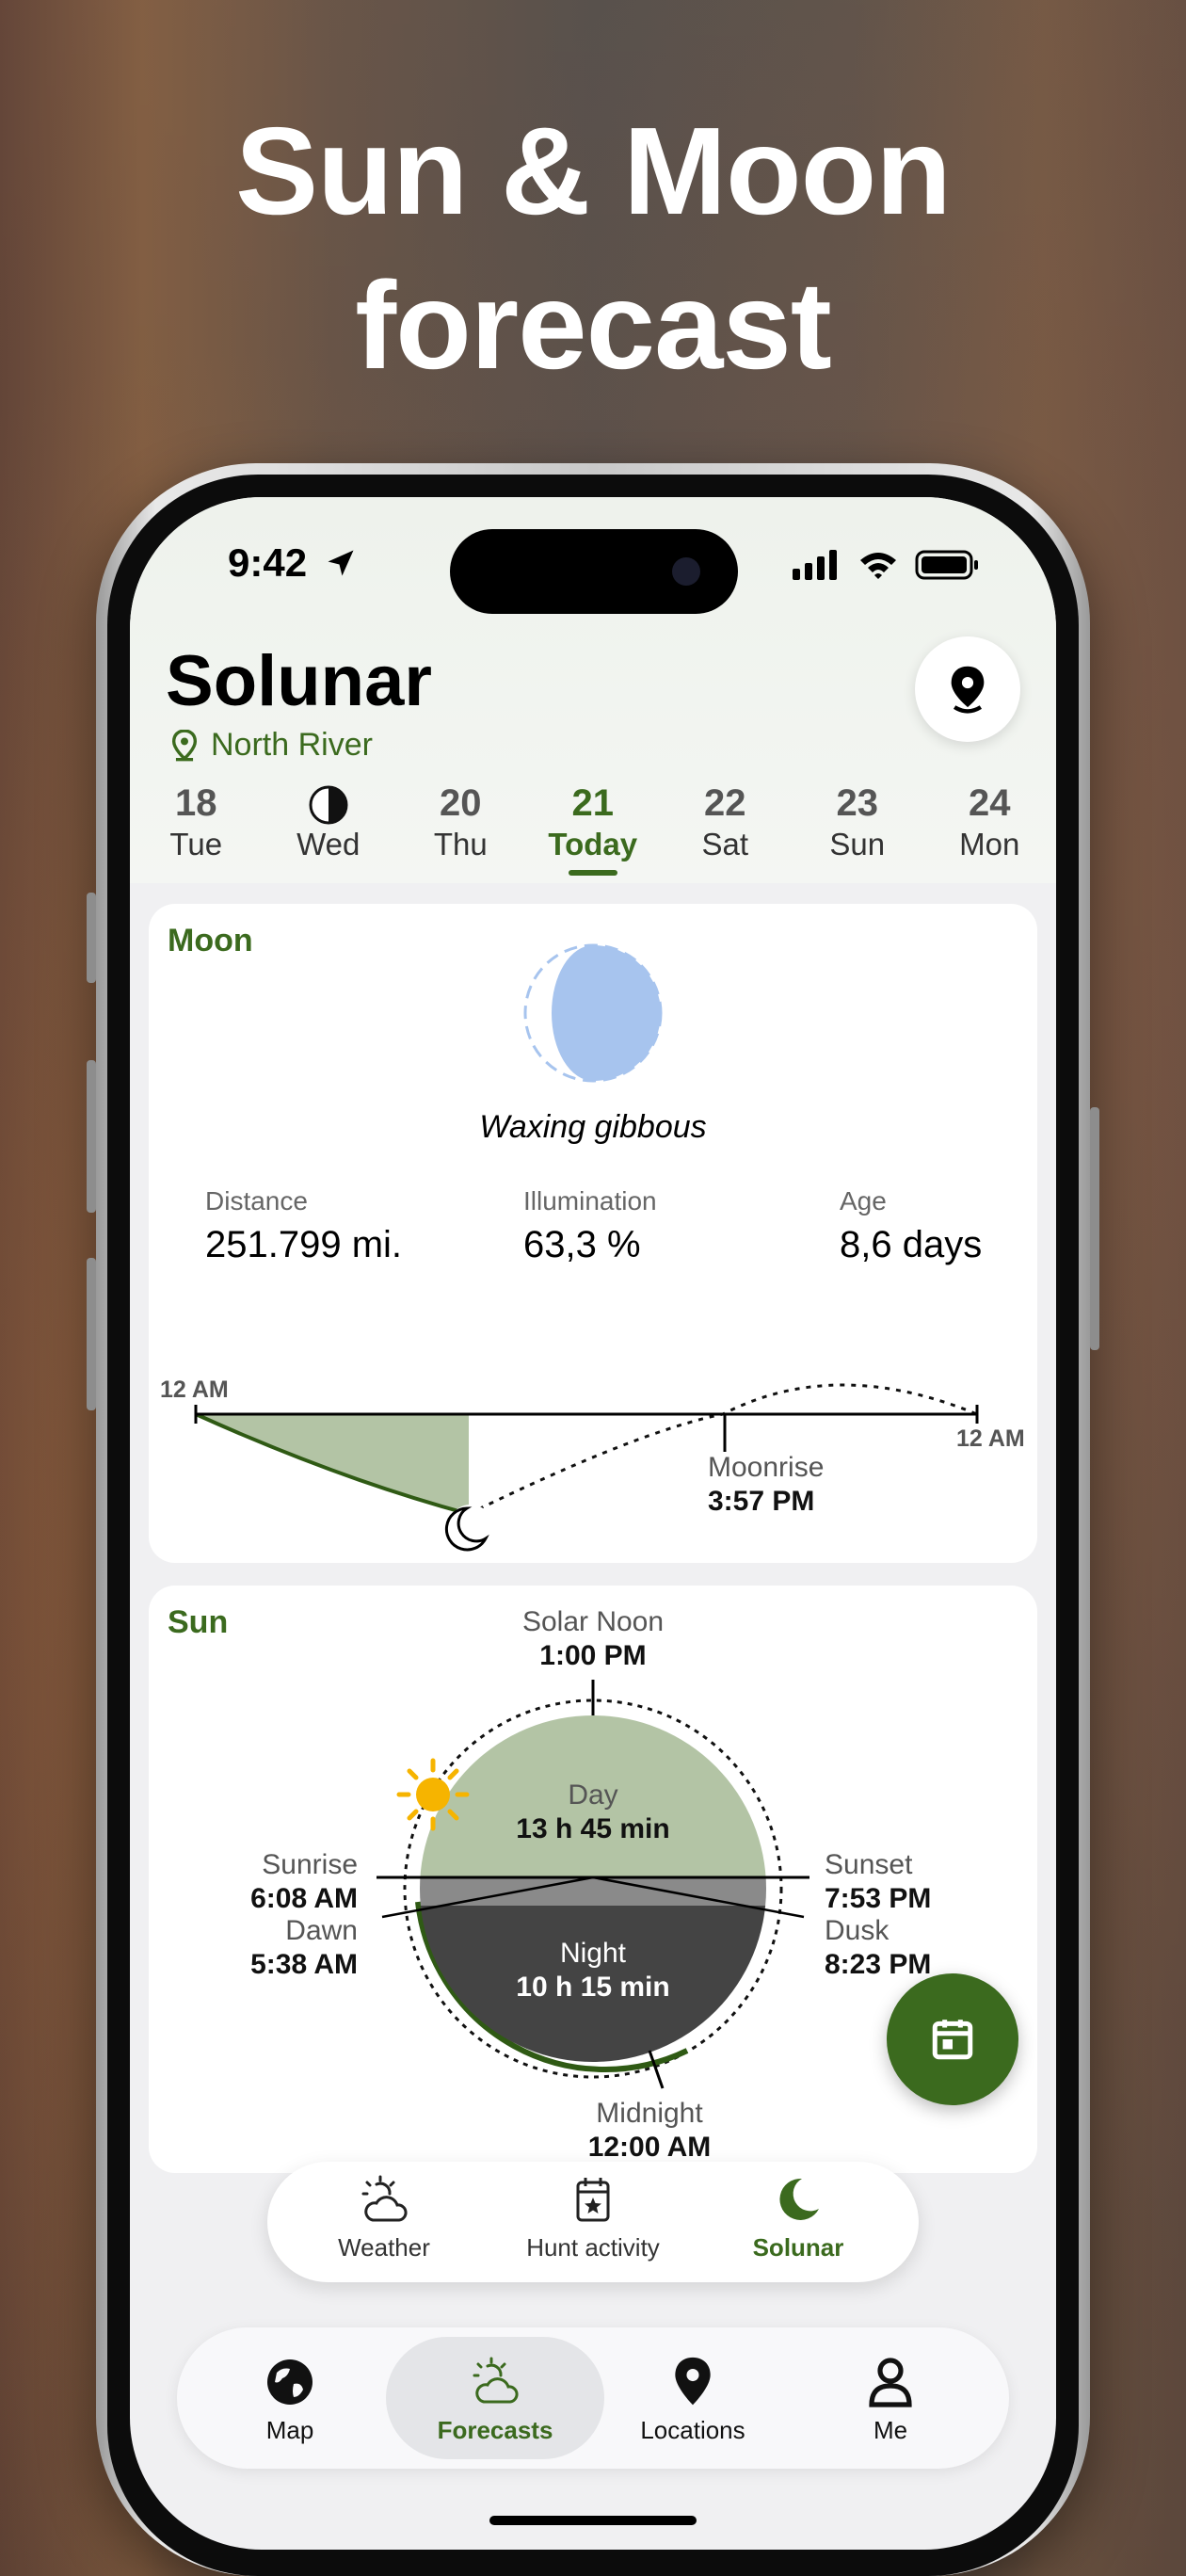 The height and width of the screenshot is (2576, 1186). I want to click on tab-locations: Locations, so click(693, 2400).